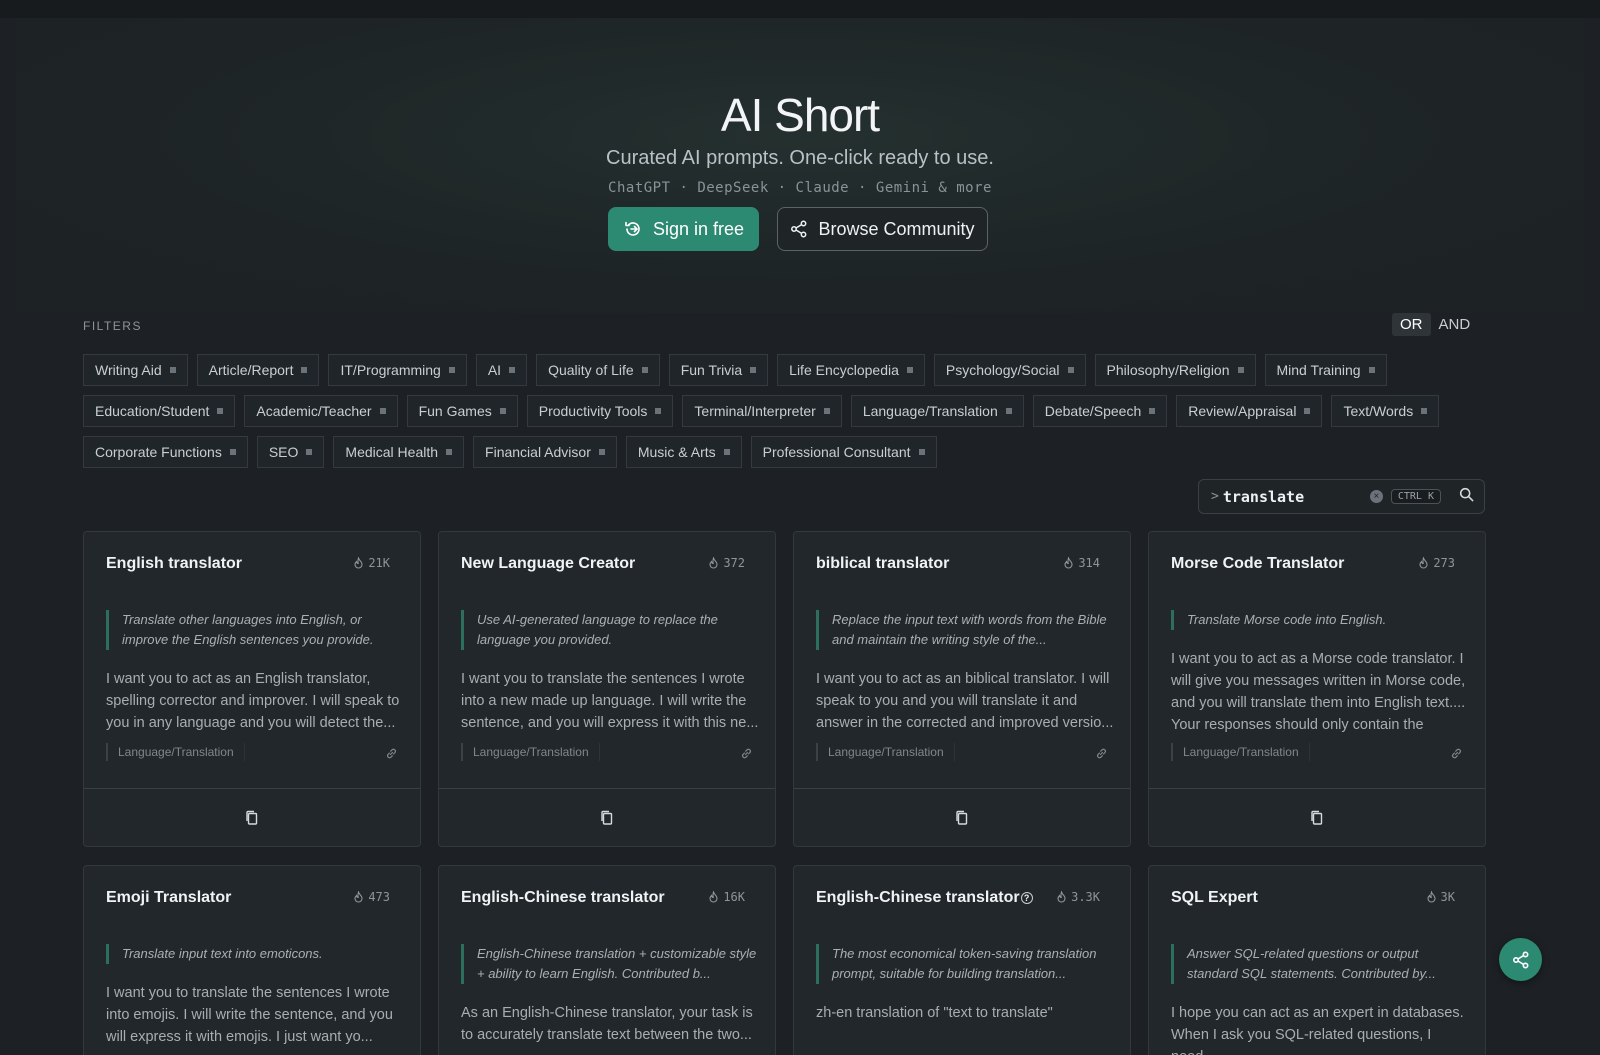  Describe the element at coordinates (1520, 959) in the screenshot. I see `share-fab-button` at that location.